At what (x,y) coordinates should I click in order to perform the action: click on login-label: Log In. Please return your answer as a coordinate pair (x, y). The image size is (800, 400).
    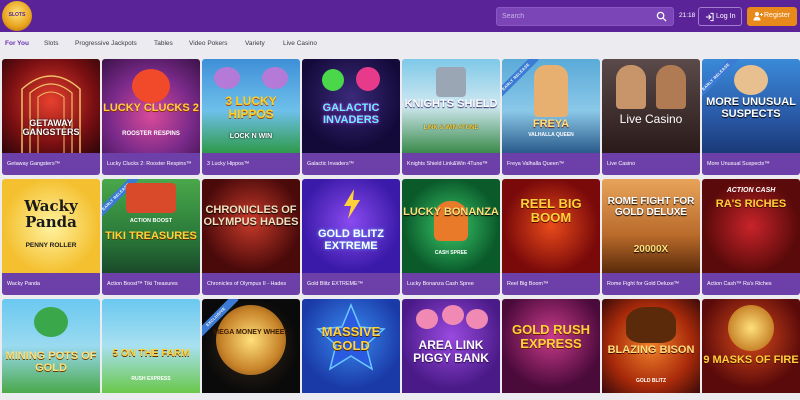
    Looking at the image, I should click on (726, 16).